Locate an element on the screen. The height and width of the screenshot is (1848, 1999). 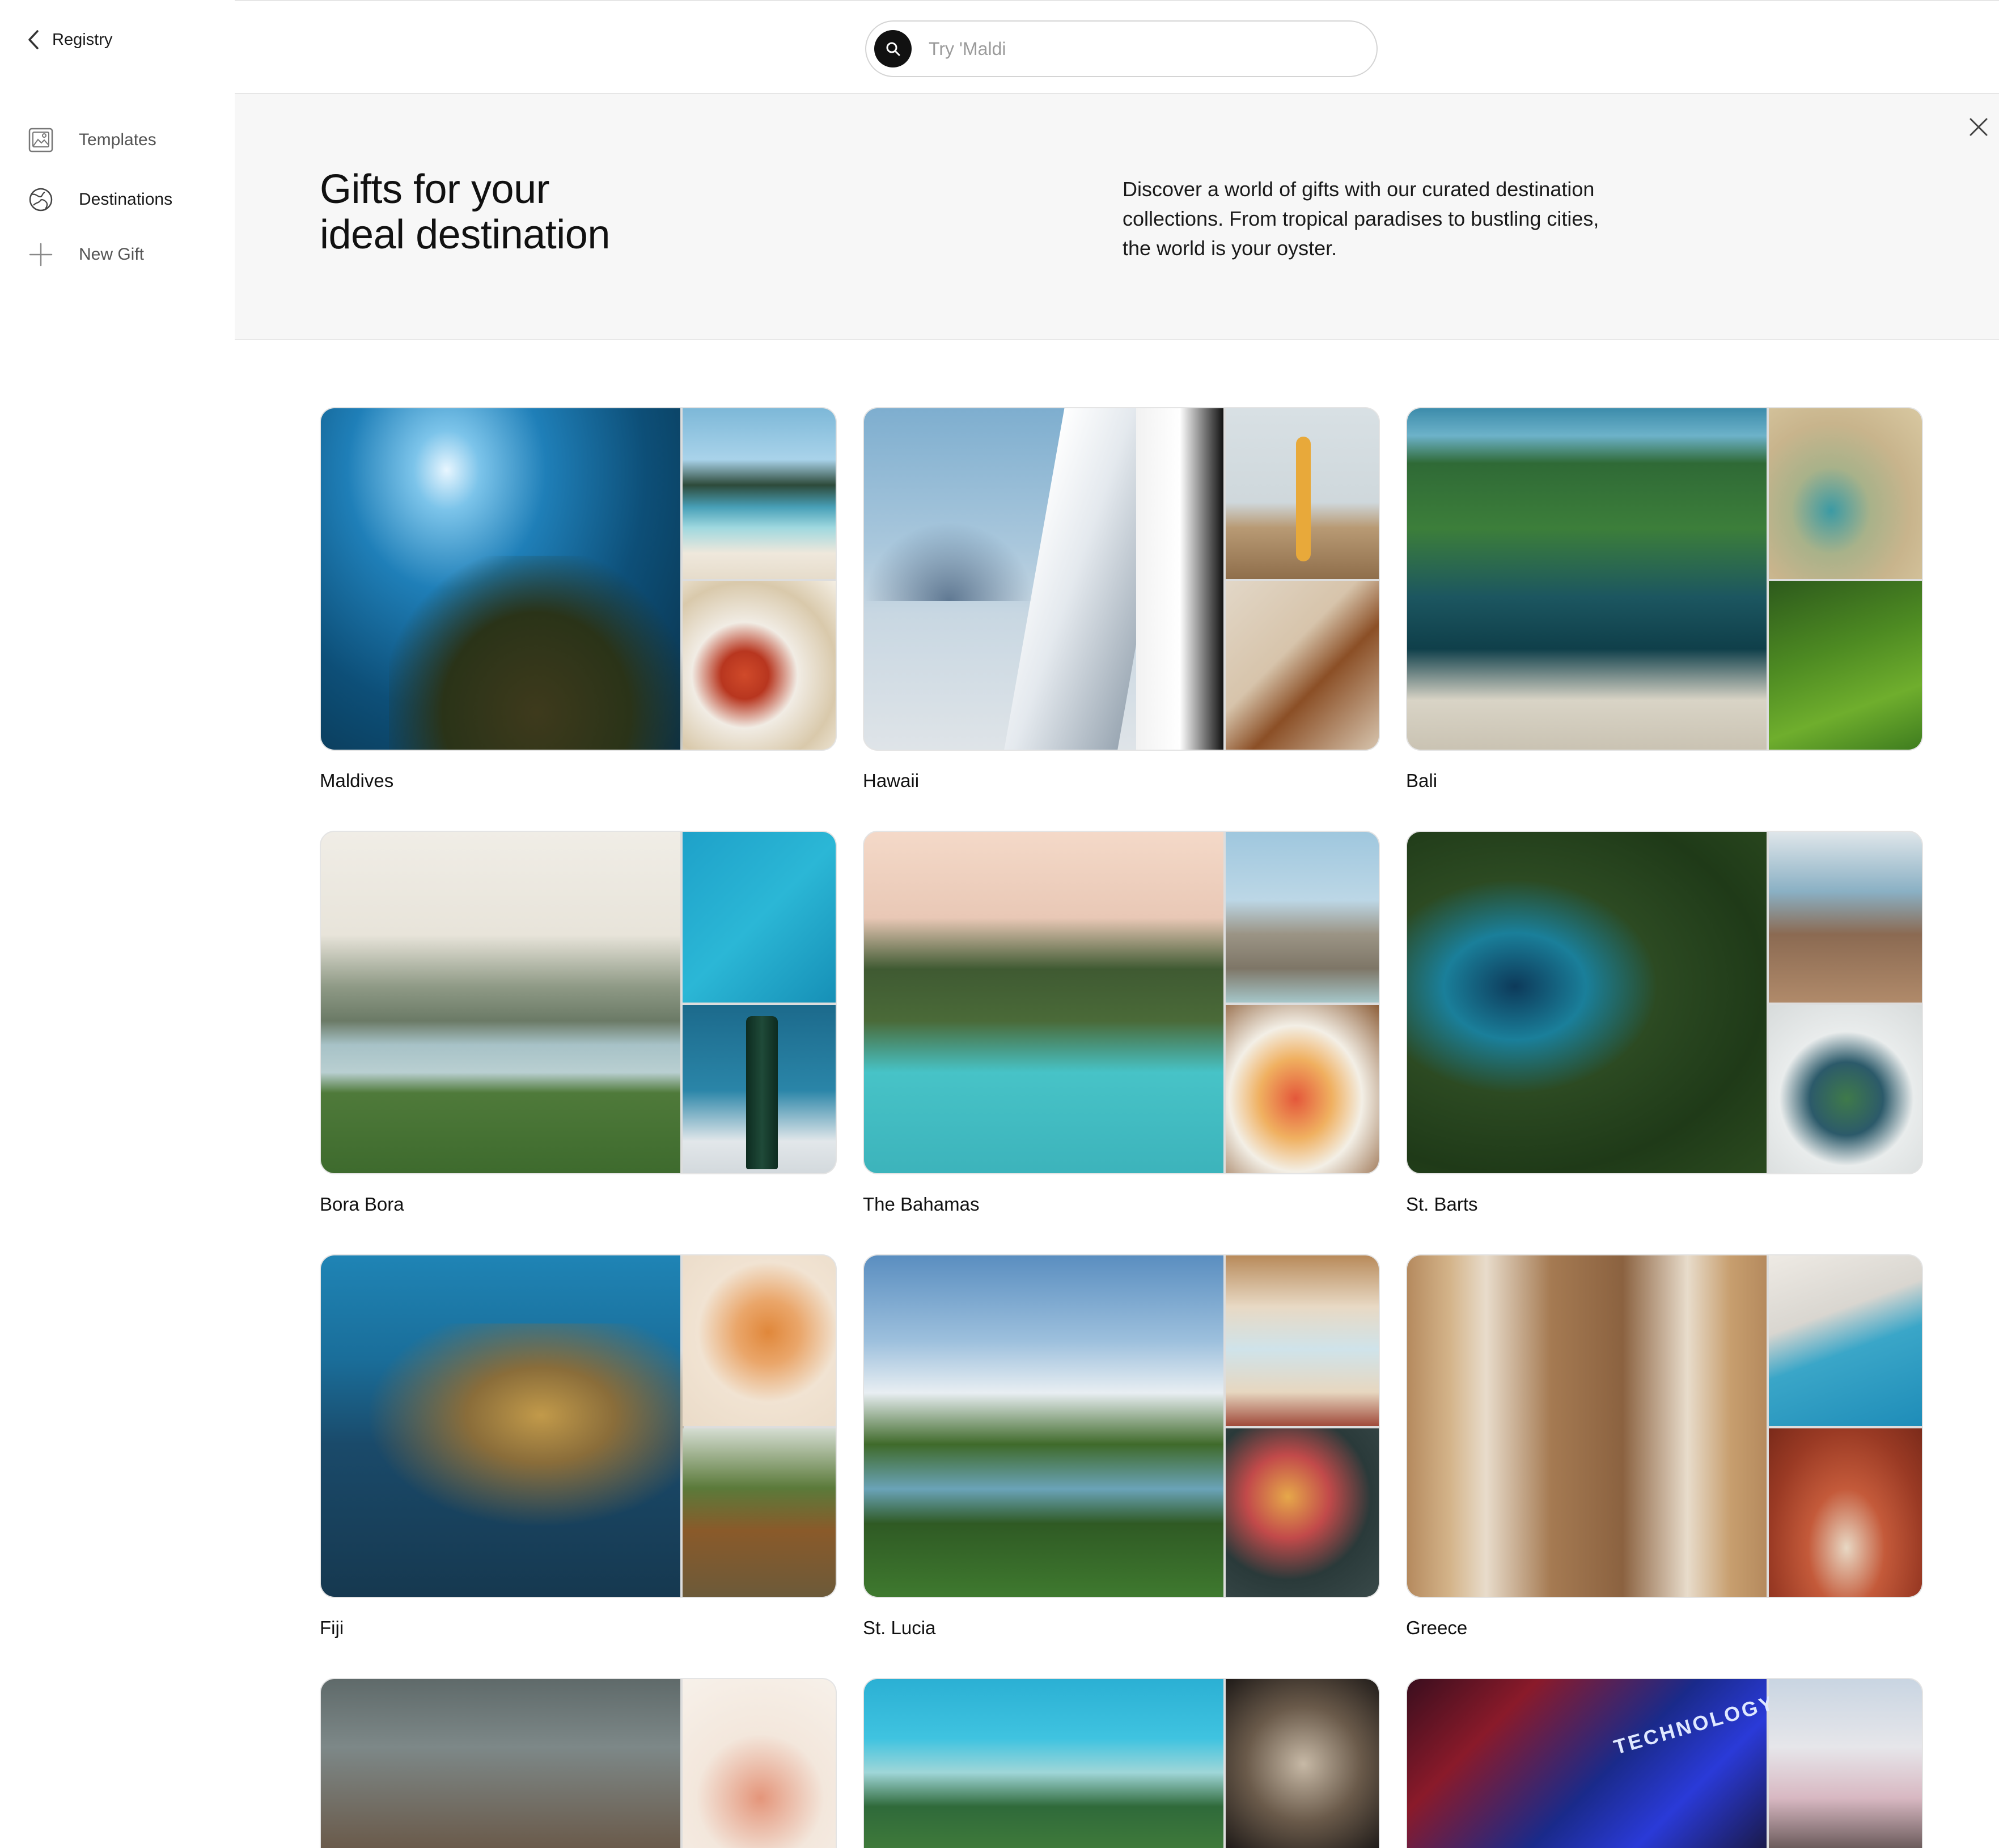
destination-name: The Bahamas is located at coordinates (921, 1204).